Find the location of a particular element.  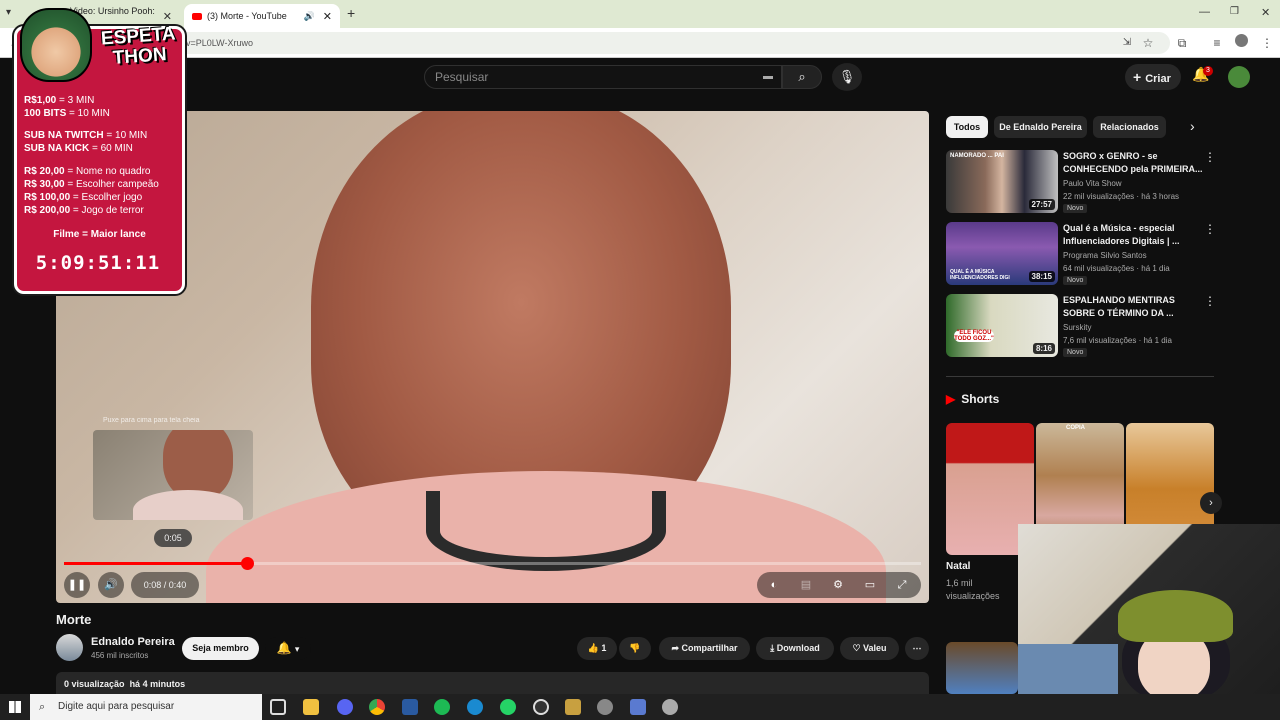

download-button: ⤓ Download is located at coordinates (795, 648).